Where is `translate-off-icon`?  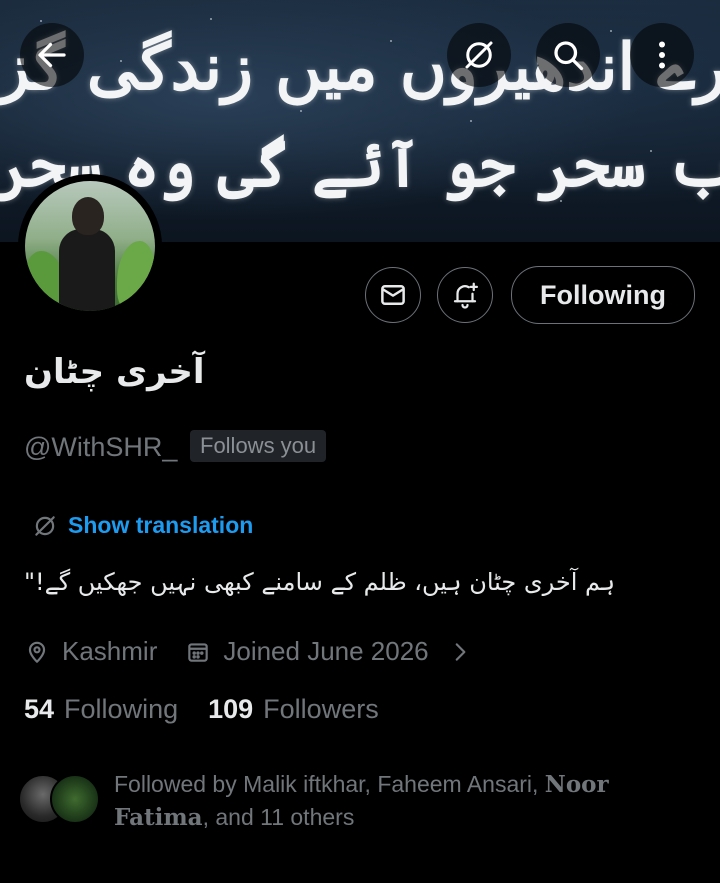
translate-off-icon is located at coordinates (479, 55).